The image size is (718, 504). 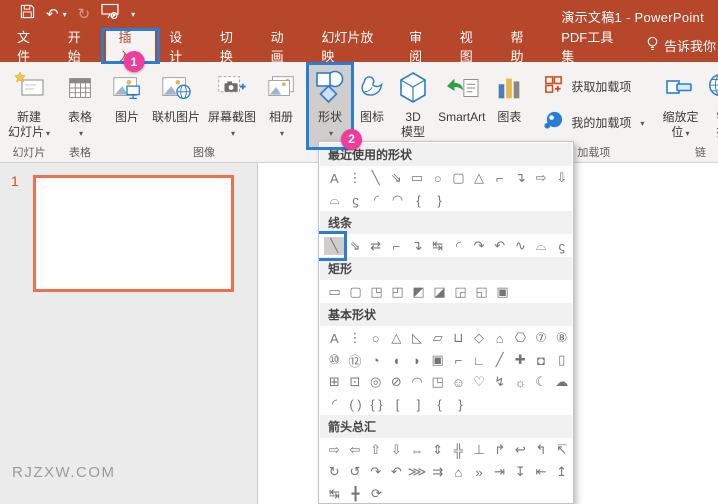 What do you see at coordinates (176, 106) in the screenshot?
I see `online-pictures-button: 联机图片` at bounding box center [176, 106].